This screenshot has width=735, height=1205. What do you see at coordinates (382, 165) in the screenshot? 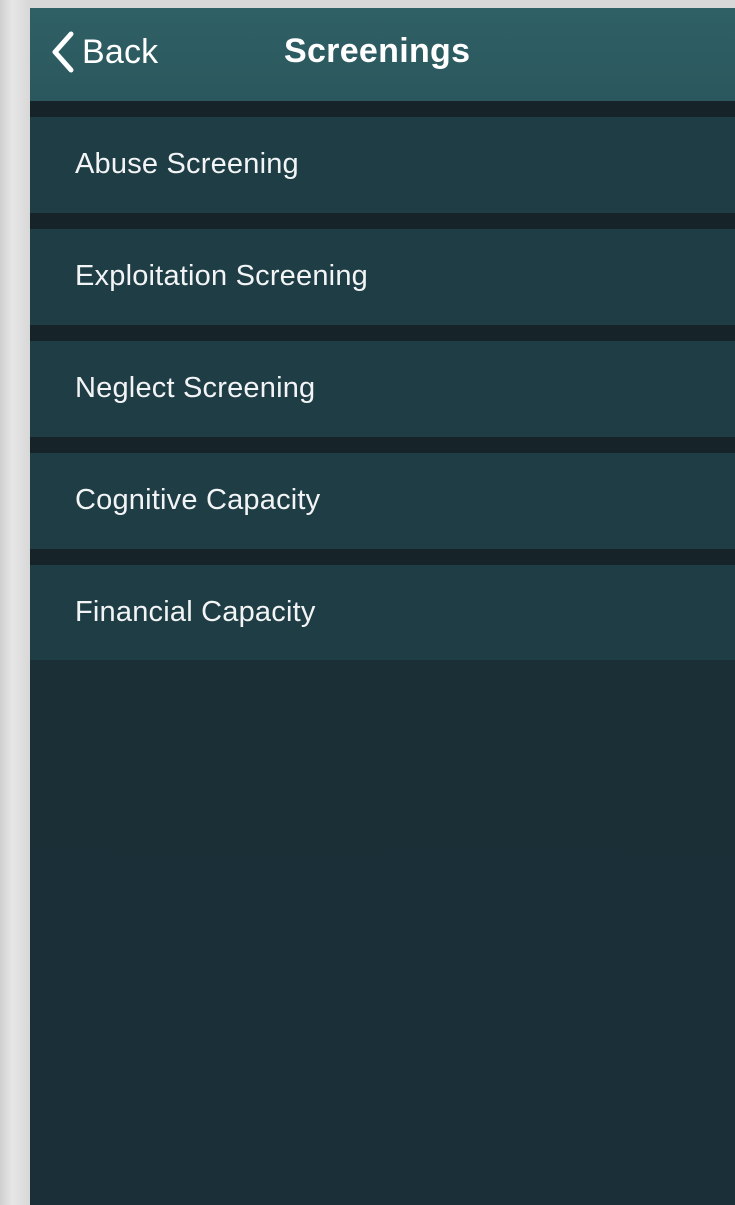
I see `list-item-abuse-screening: Abuse Screening` at bounding box center [382, 165].